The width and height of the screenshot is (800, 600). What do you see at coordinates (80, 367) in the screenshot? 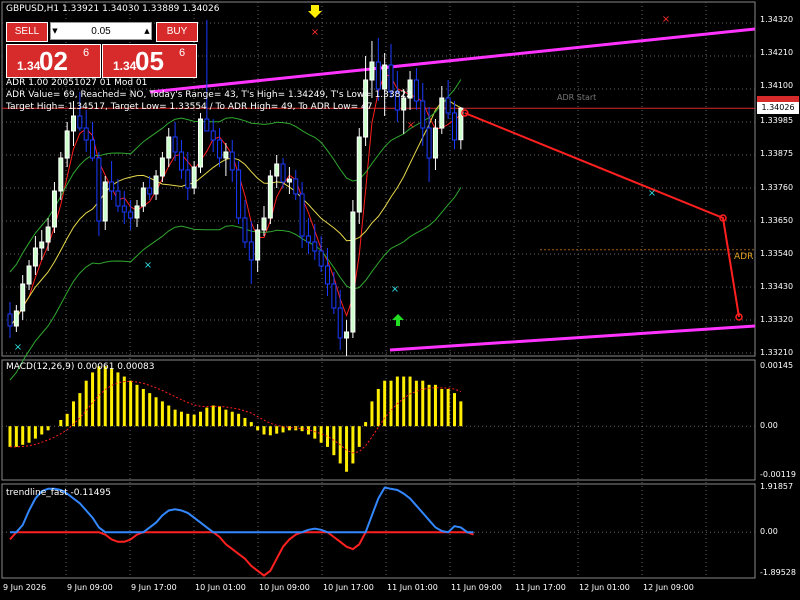
I see `macd-label: MACD(12,26,9) 0.00061 0.00083` at bounding box center [80, 367].